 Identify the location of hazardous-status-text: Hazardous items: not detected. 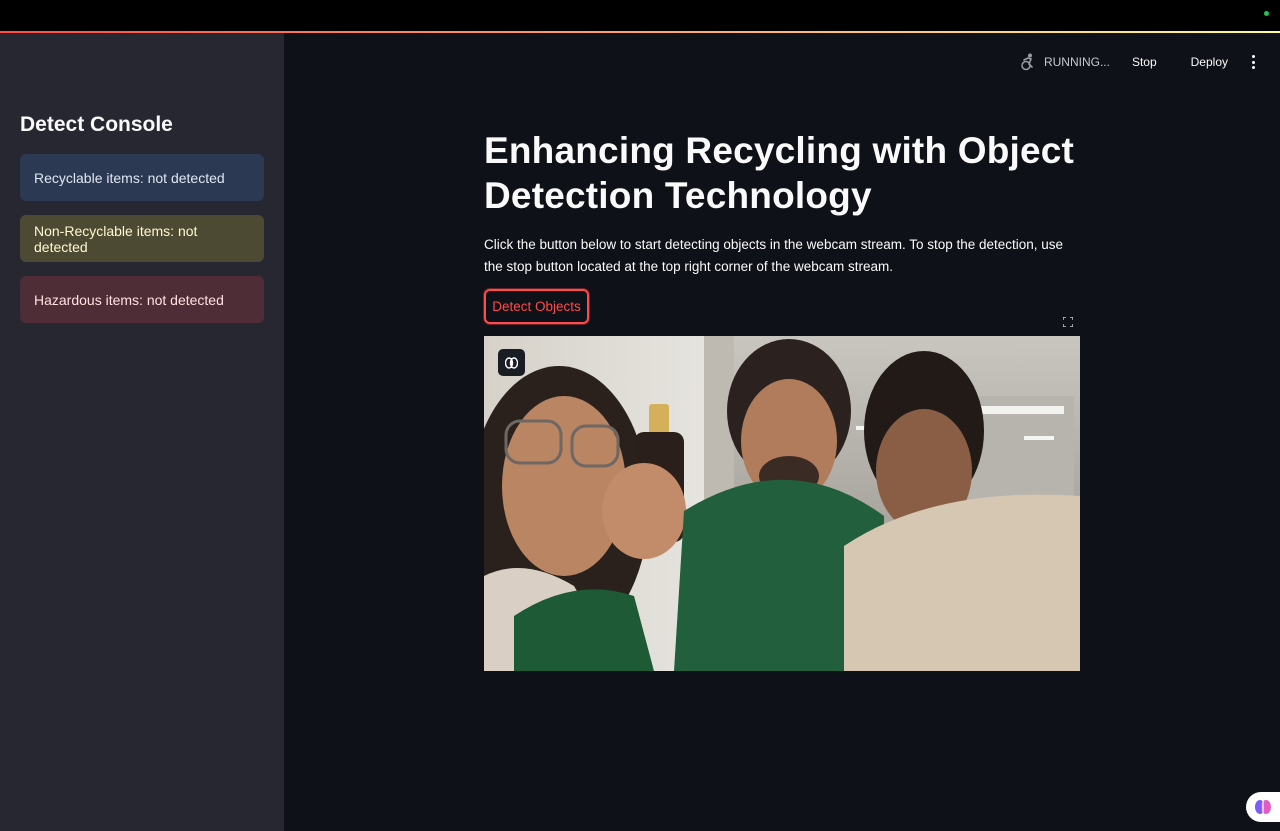
(129, 299).